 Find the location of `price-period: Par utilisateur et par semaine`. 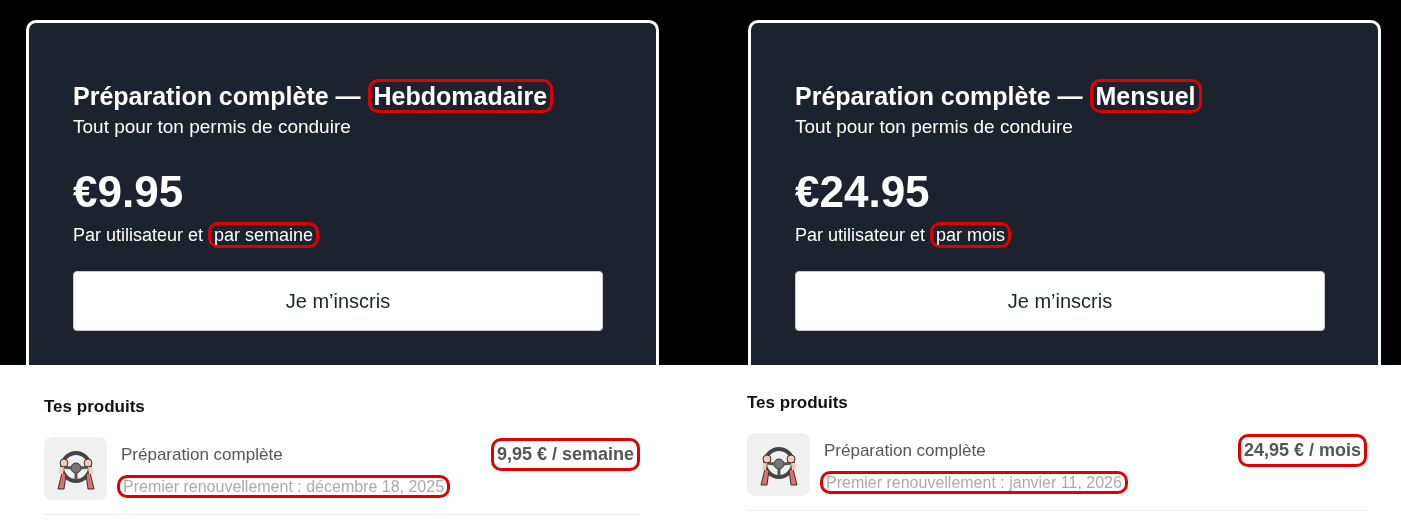

price-period: Par utilisateur et par semaine is located at coordinates (342, 236).